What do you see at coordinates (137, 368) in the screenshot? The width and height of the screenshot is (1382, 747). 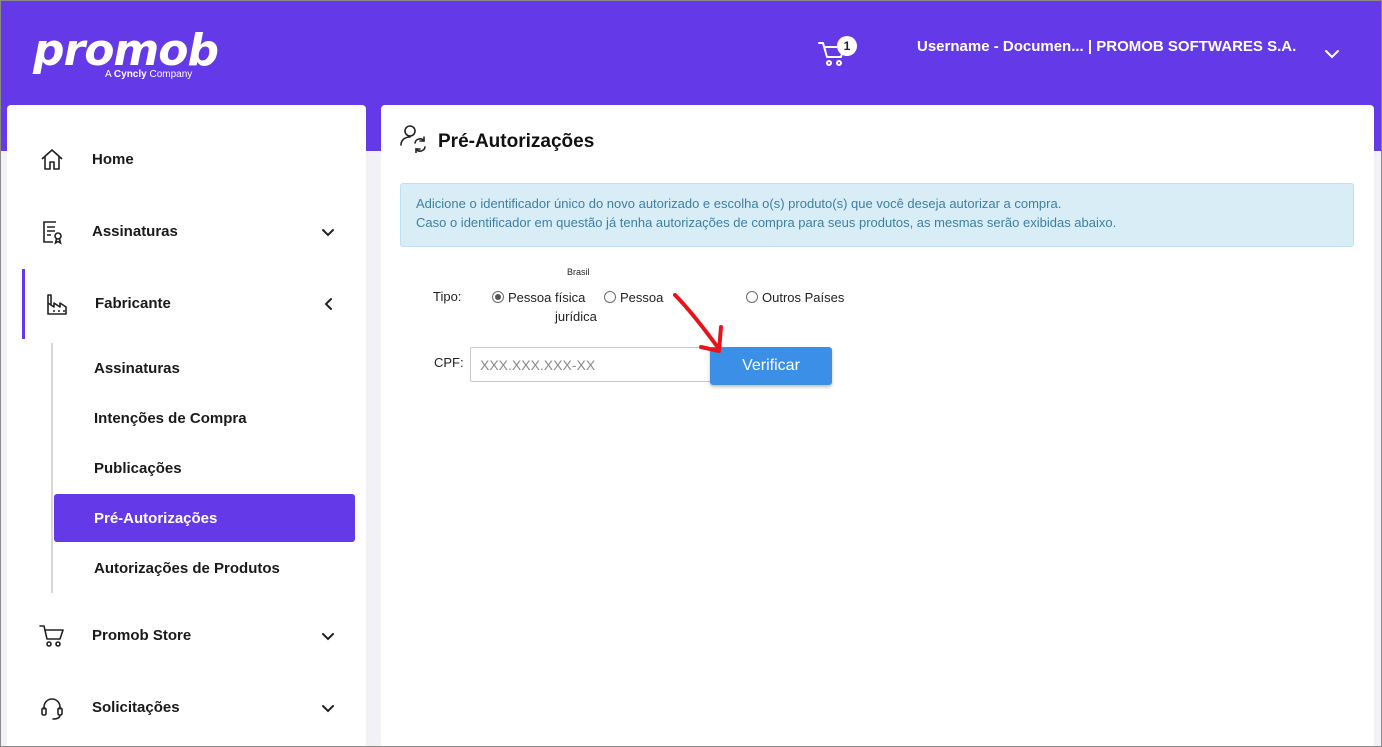 I see `submenu-item-label: Assinaturas` at bounding box center [137, 368].